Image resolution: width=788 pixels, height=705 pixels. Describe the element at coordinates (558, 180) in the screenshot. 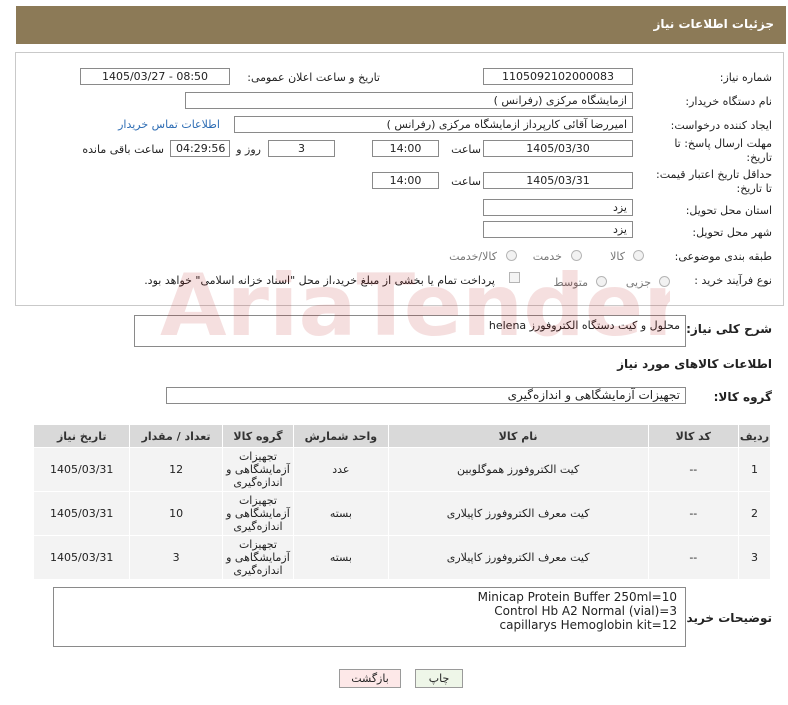

I see `validity-date-field: 1405/03/31` at that location.